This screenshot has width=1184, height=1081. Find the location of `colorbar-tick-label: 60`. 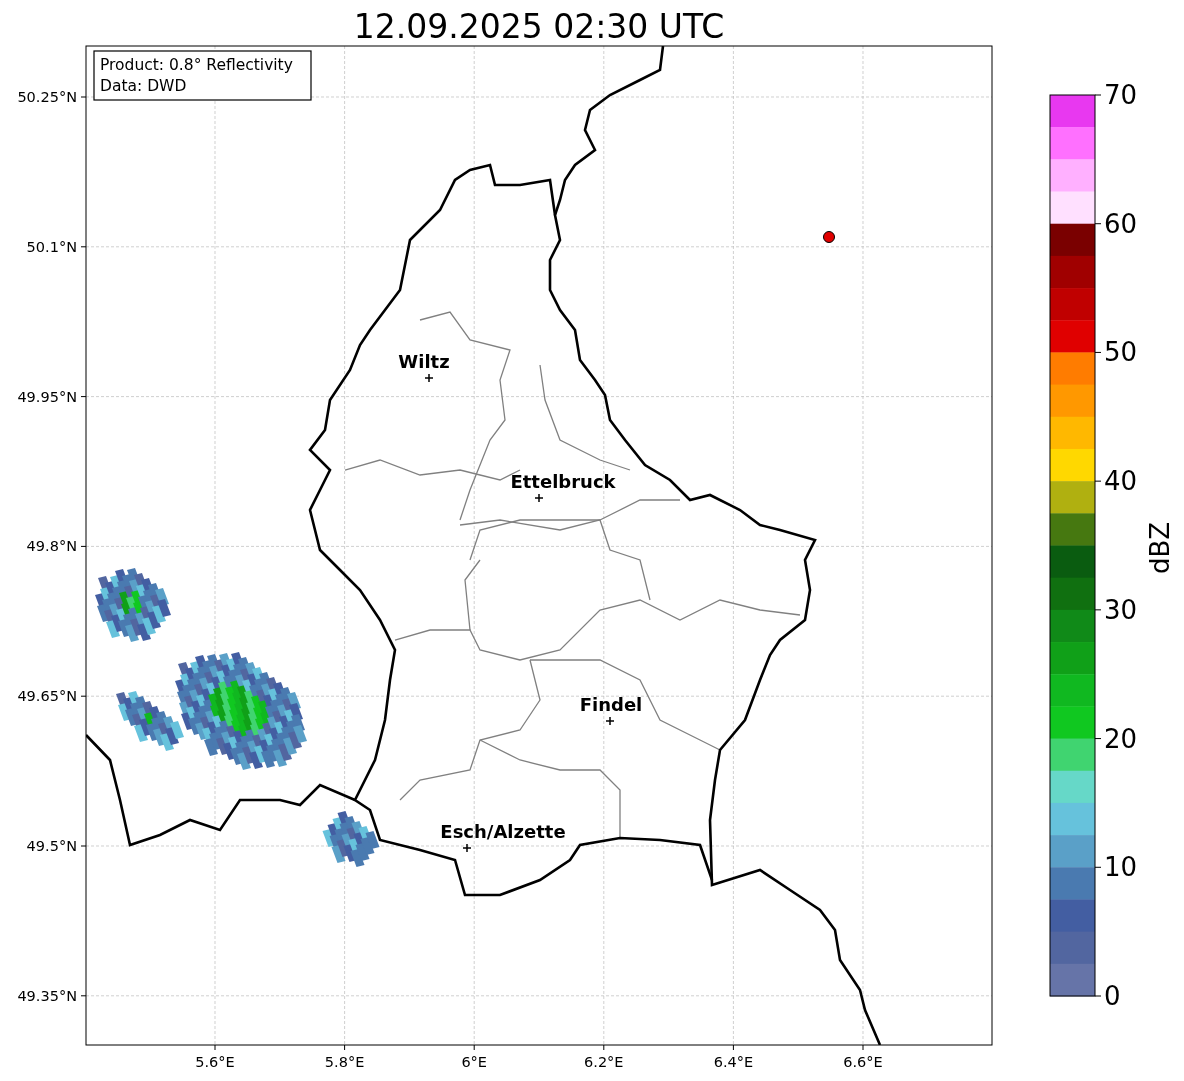

colorbar-tick-label: 60 is located at coordinates (1121, 223).